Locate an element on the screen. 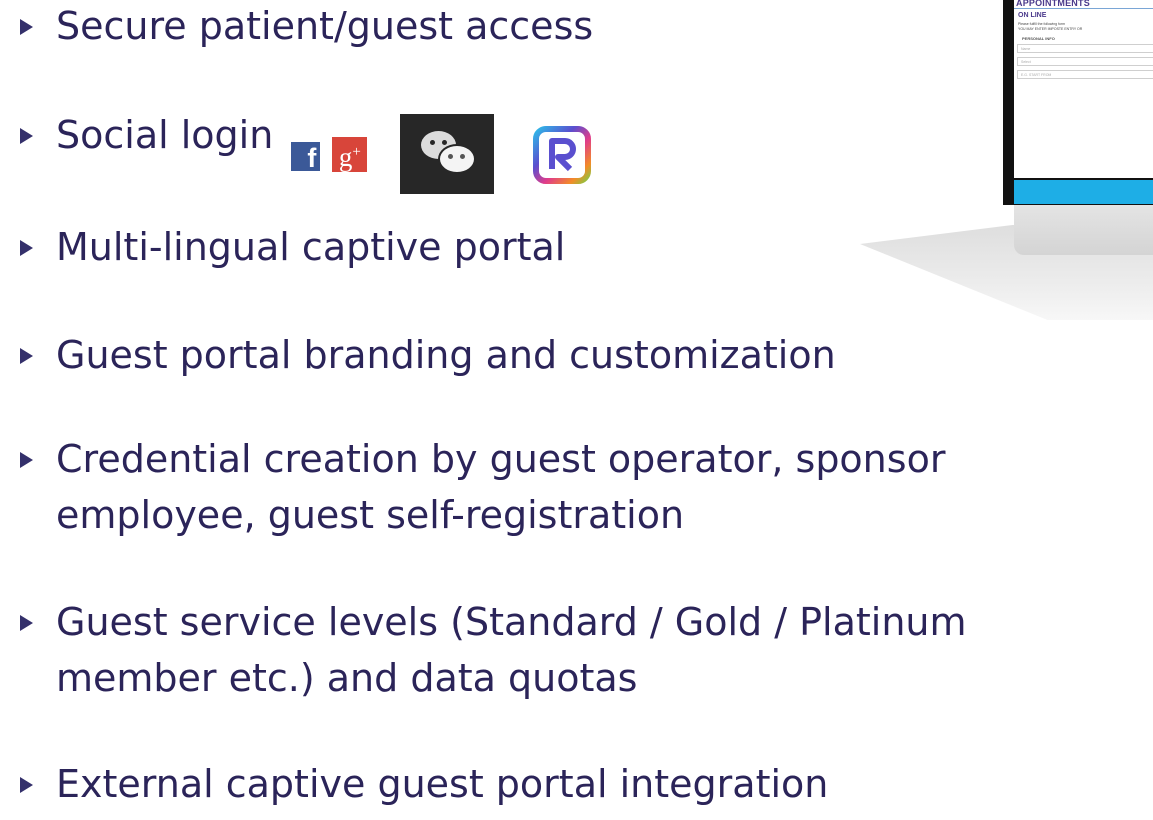 The height and width of the screenshot is (820, 1153). screen-text: YOU MAY ENTER IMPOSTE ENTRY OR is located at coordinates (1050, 29).